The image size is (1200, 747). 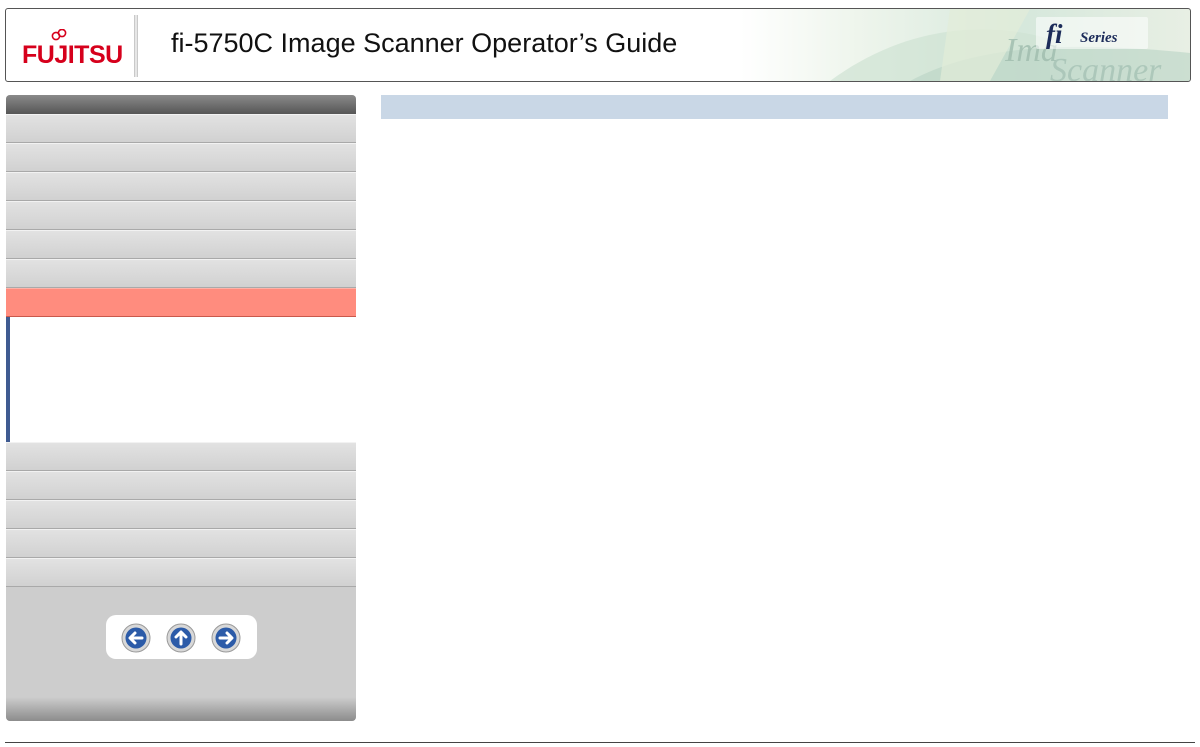 What do you see at coordinates (181, 104) in the screenshot?
I see `sidebar-top-bar` at bounding box center [181, 104].